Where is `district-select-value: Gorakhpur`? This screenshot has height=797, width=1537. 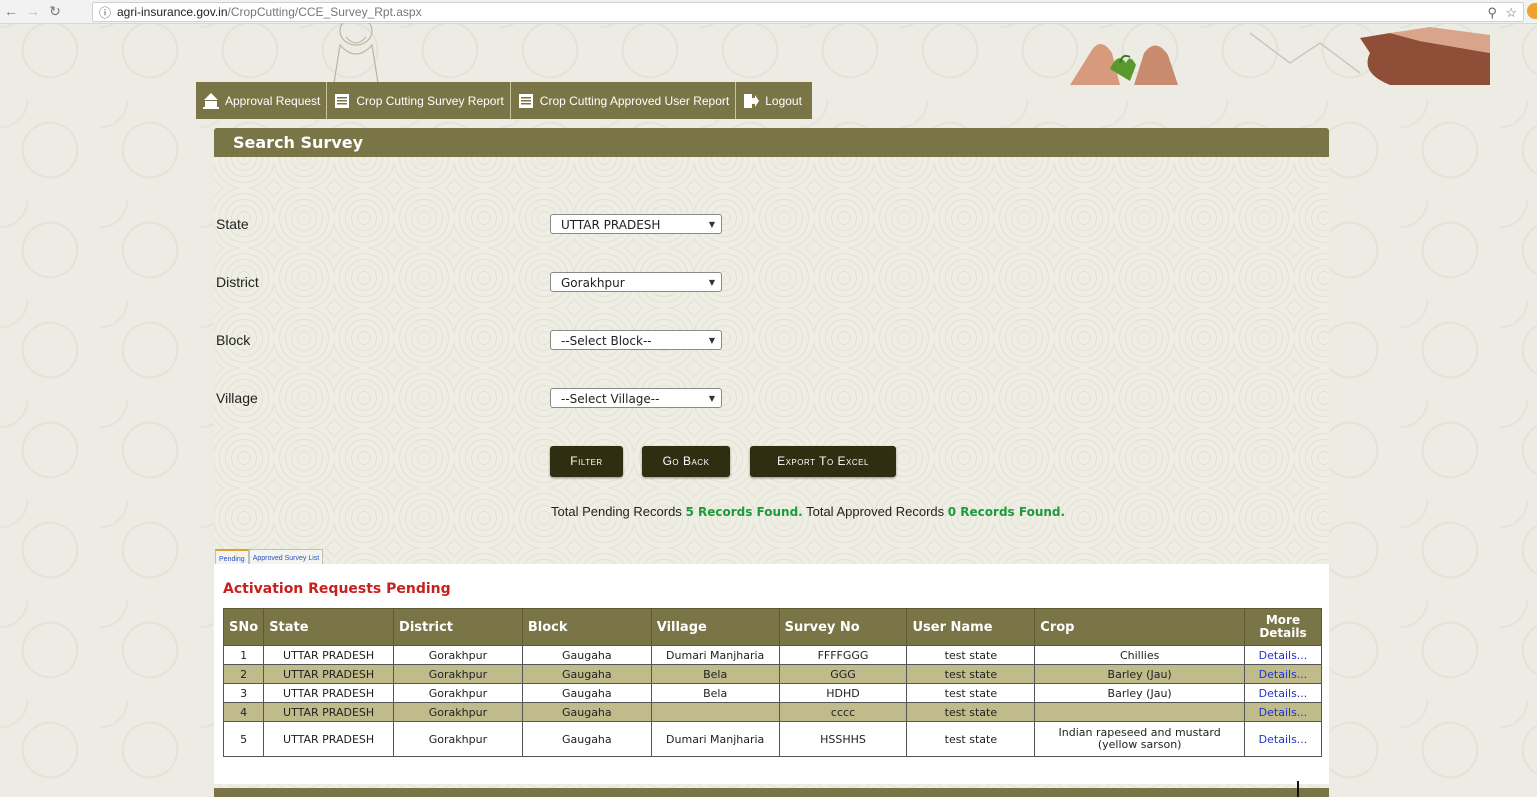 district-select-value: Gorakhpur is located at coordinates (593, 283).